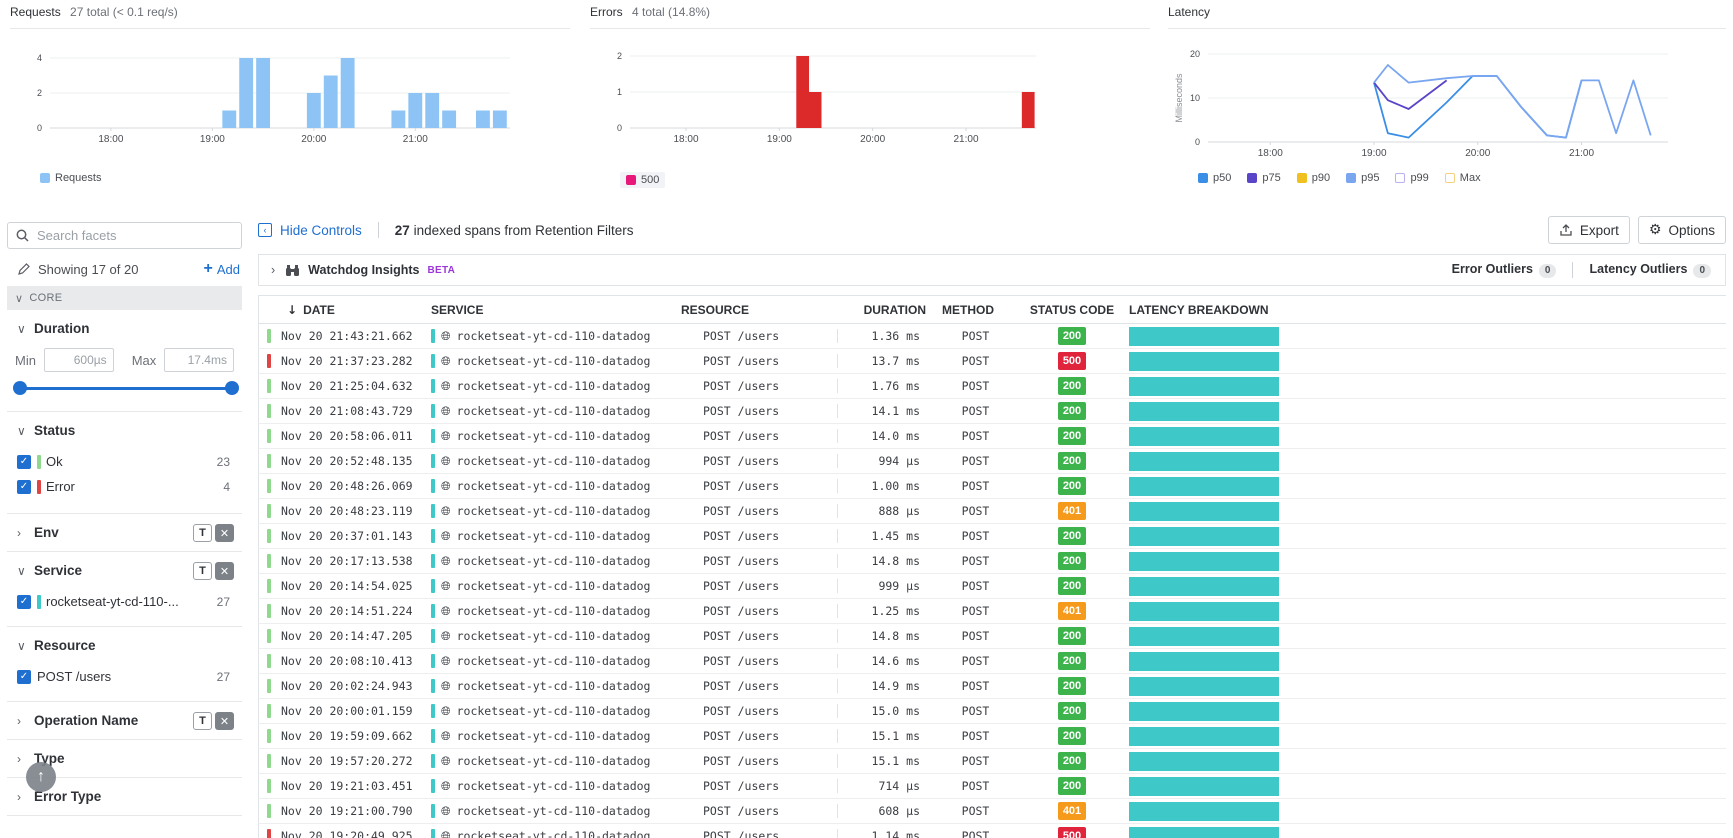 Image resolution: width=1733 pixels, height=838 pixels. Describe the element at coordinates (1681, 230) in the screenshot. I see `options-button: ⚙ Options` at that location.